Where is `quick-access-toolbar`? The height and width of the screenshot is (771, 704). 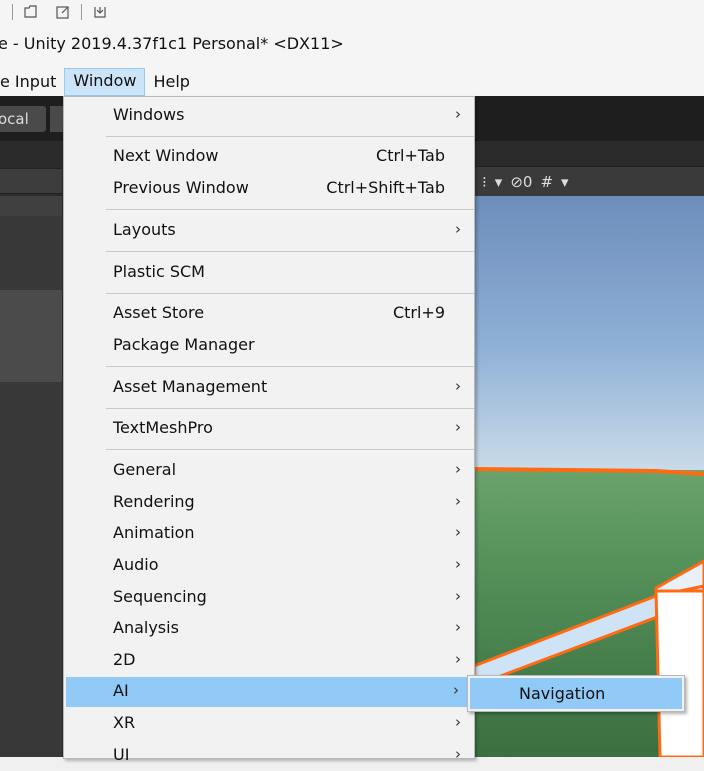 quick-access-toolbar is located at coordinates (61, 12).